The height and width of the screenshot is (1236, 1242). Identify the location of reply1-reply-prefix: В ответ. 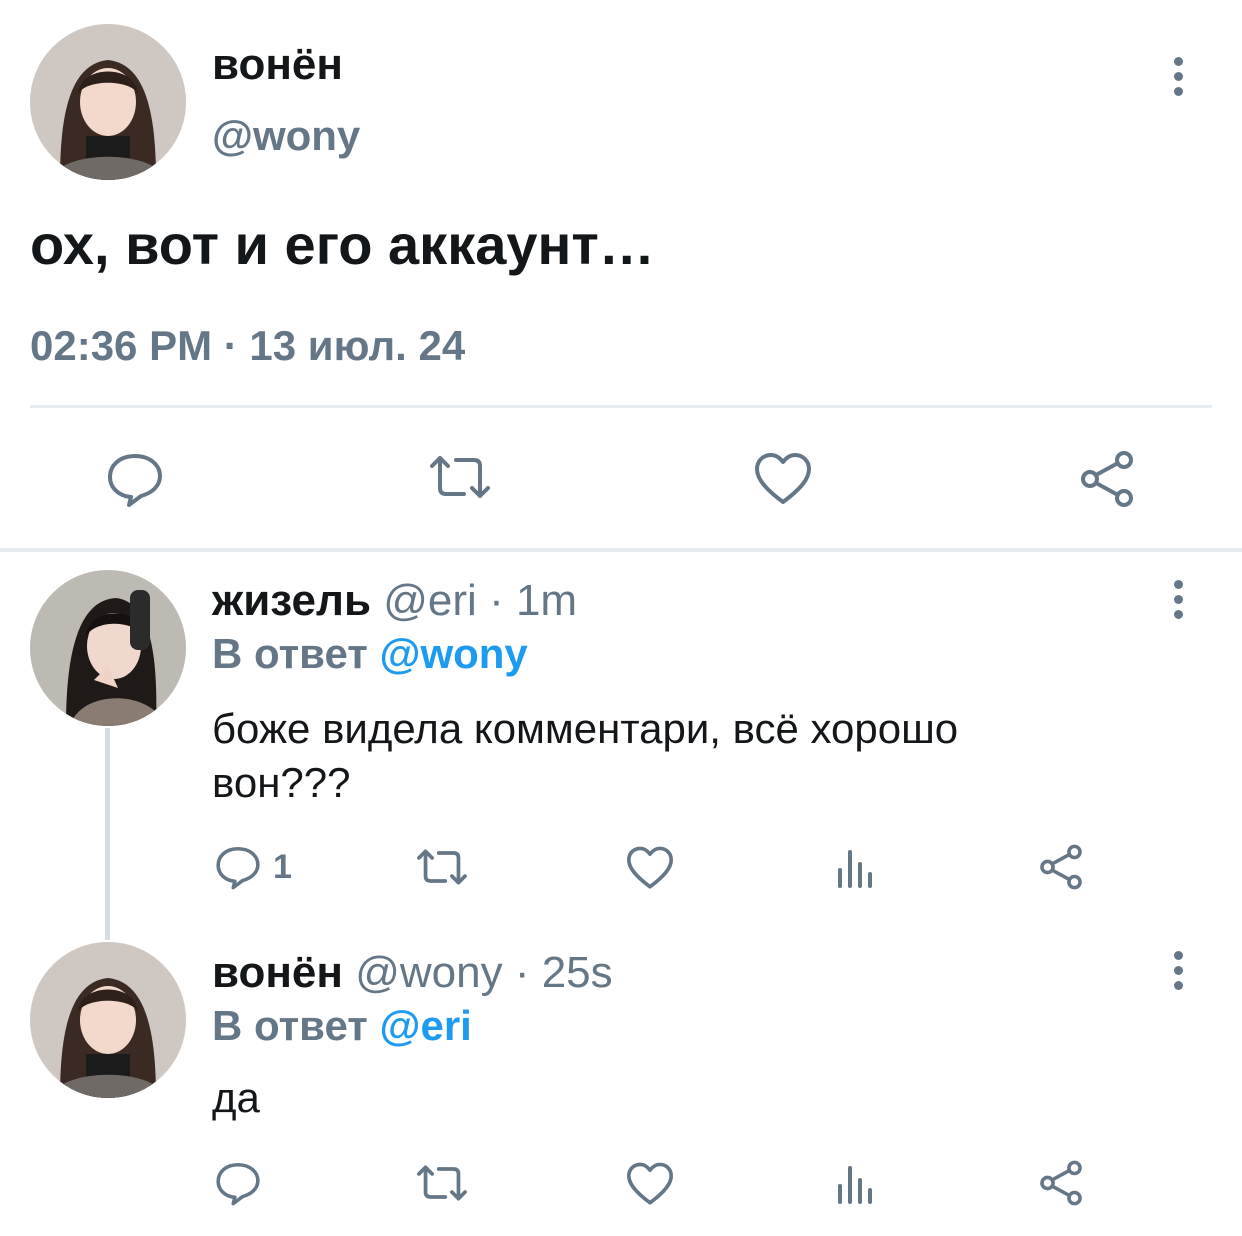
(290, 653).